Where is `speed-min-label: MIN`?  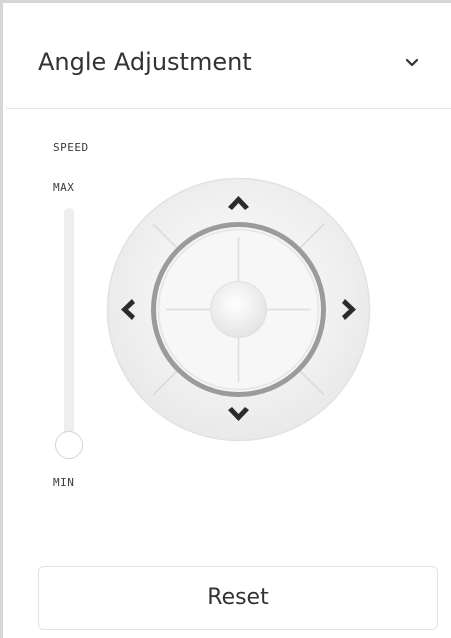 speed-min-label: MIN is located at coordinates (64, 482).